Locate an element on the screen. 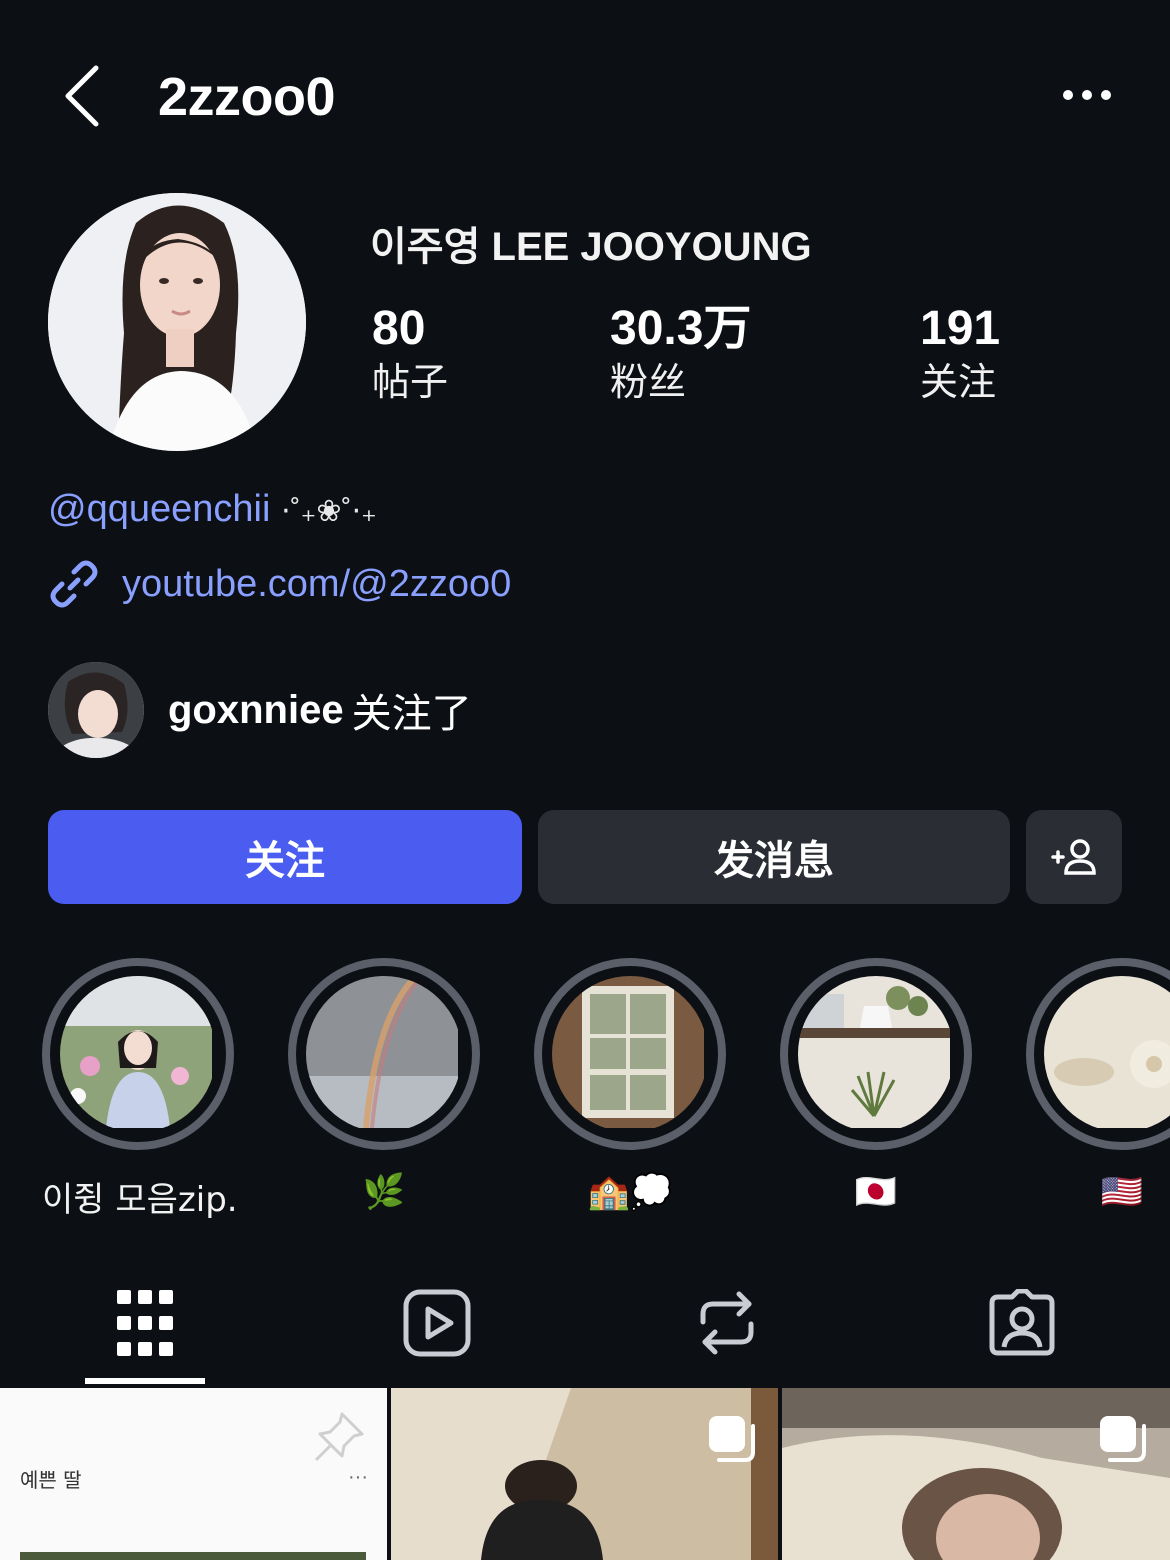  highlight-label: 이쥥 모음zip. is located at coordinates (140, 1200).